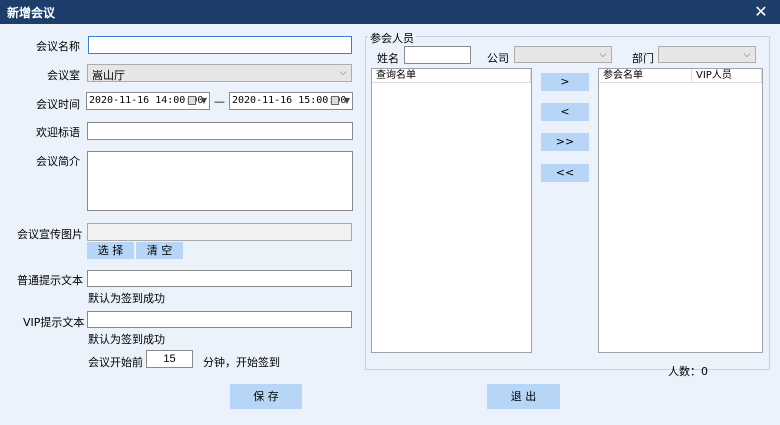 The image size is (780, 425). What do you see at coordinates (126, 298) in the screenshot?
I see `normal-tip-default: 默认为签到成功` at bounding box center [126, 298].